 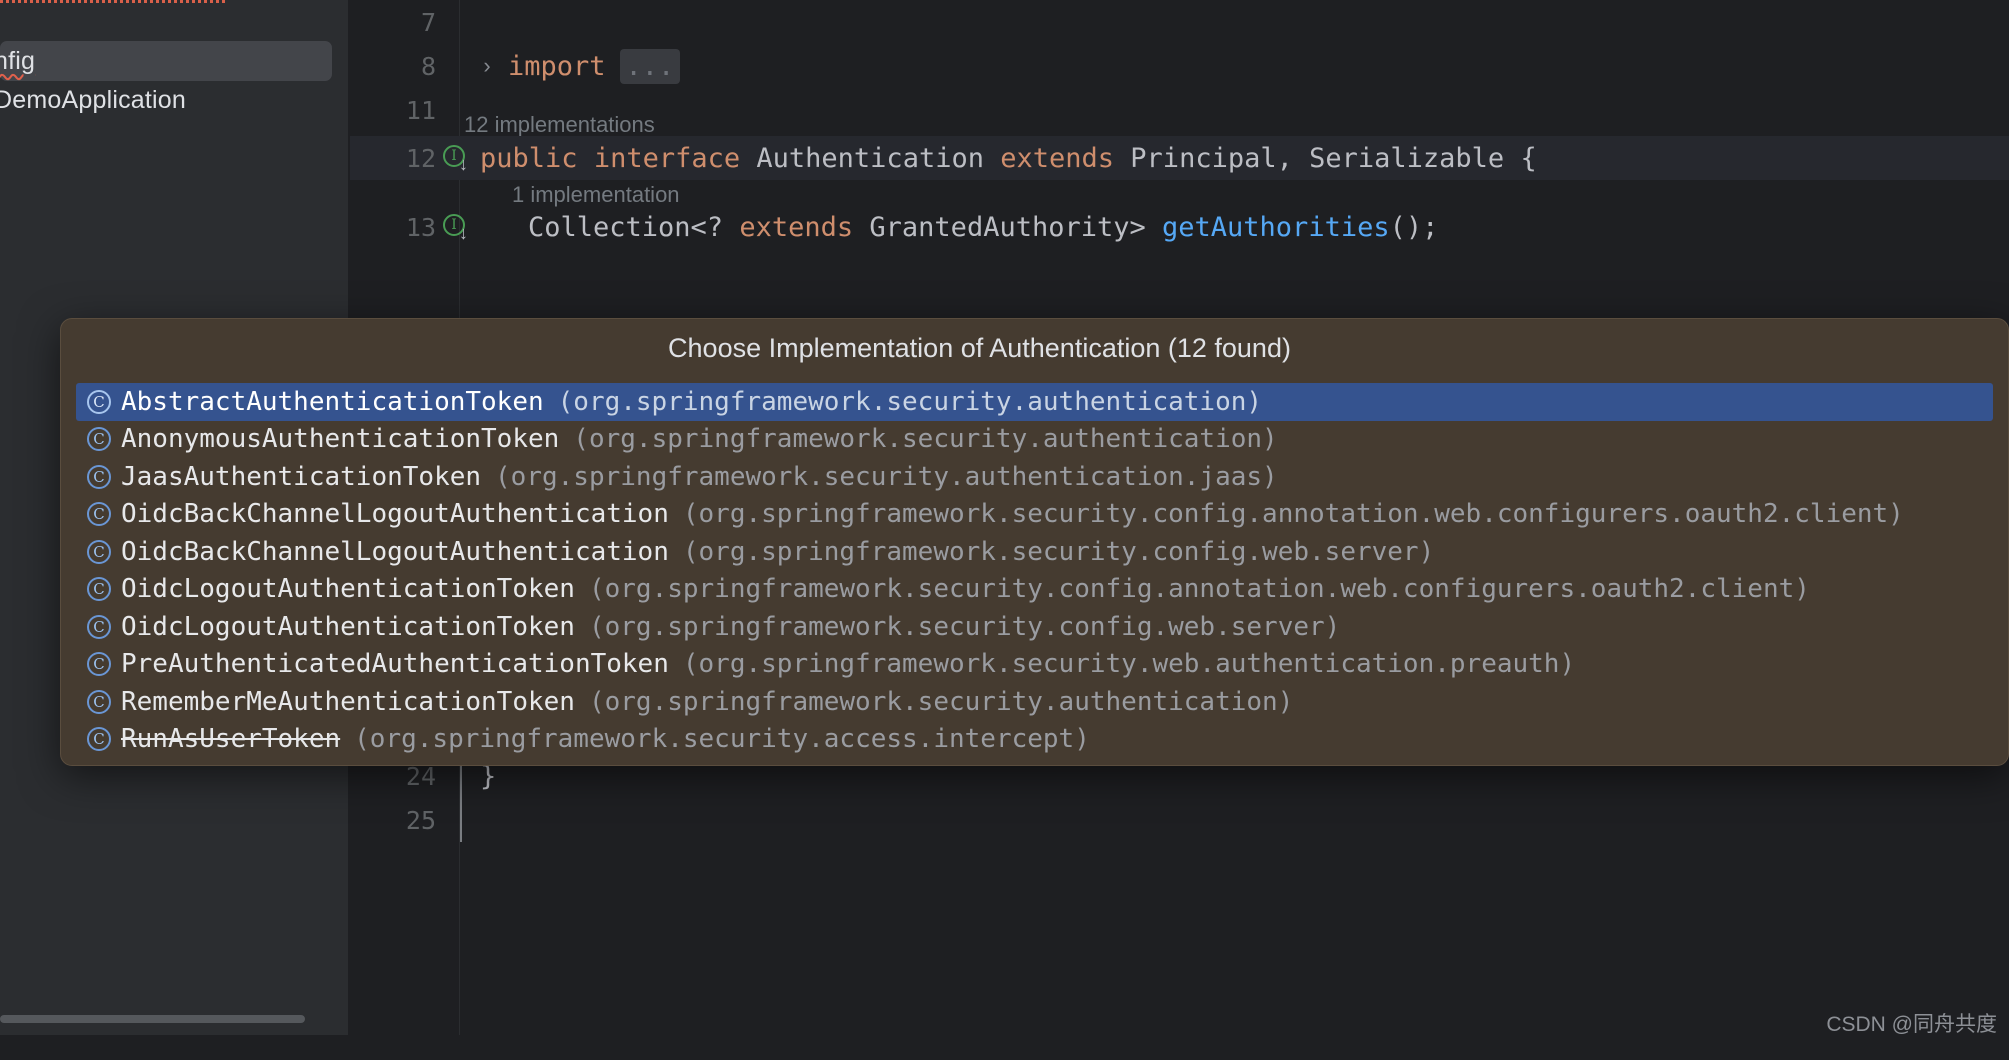 I want to click on line-number: 12, so click(x=420, y=158).